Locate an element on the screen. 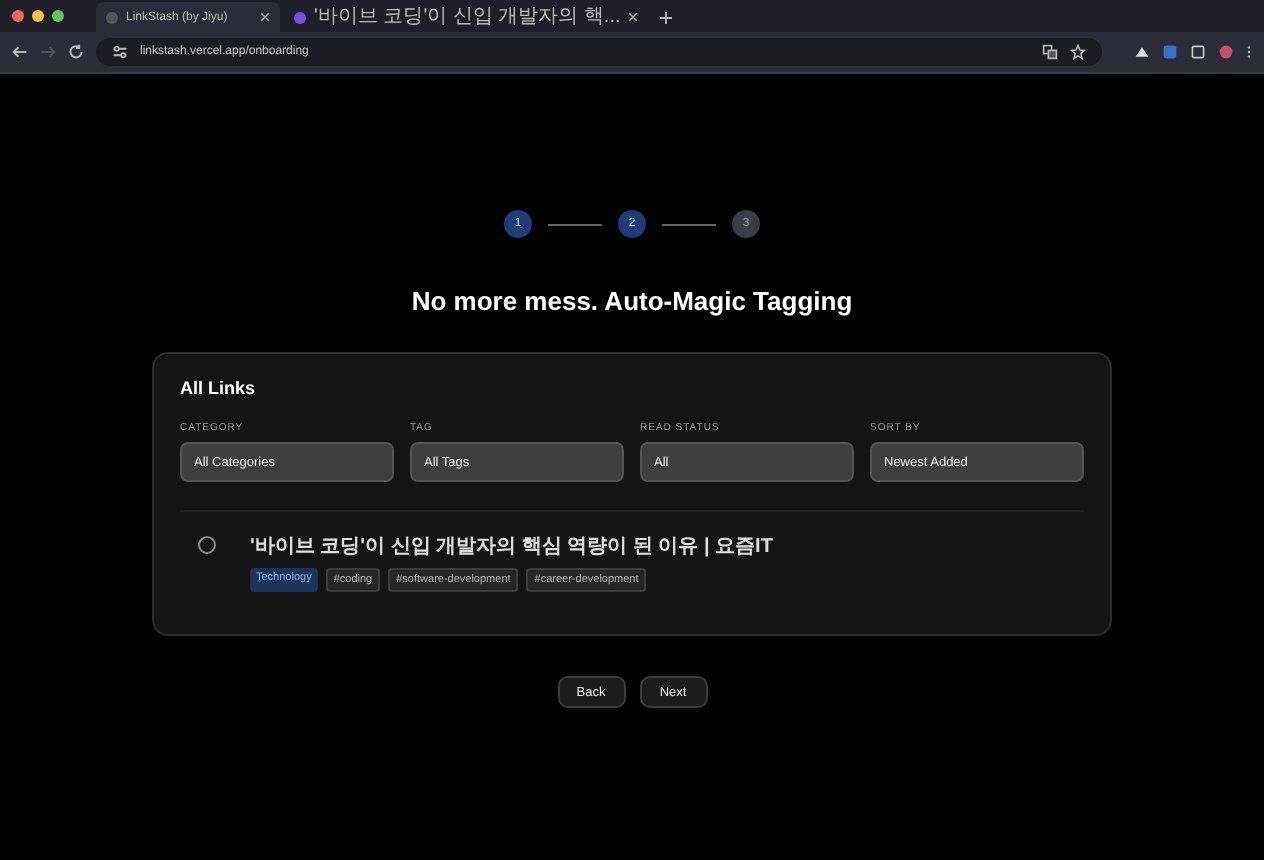 The width and height of the screenshot is (1264, 860). menu-icon is located at coordinates (1249, 52).